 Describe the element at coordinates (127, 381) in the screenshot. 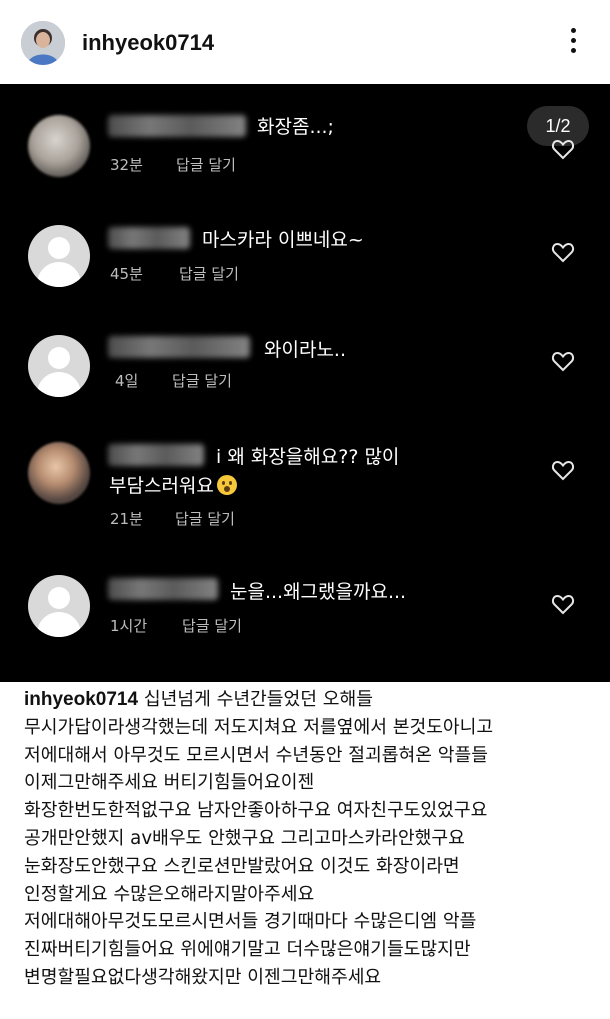

I see `comment-time: 4일` at that location.